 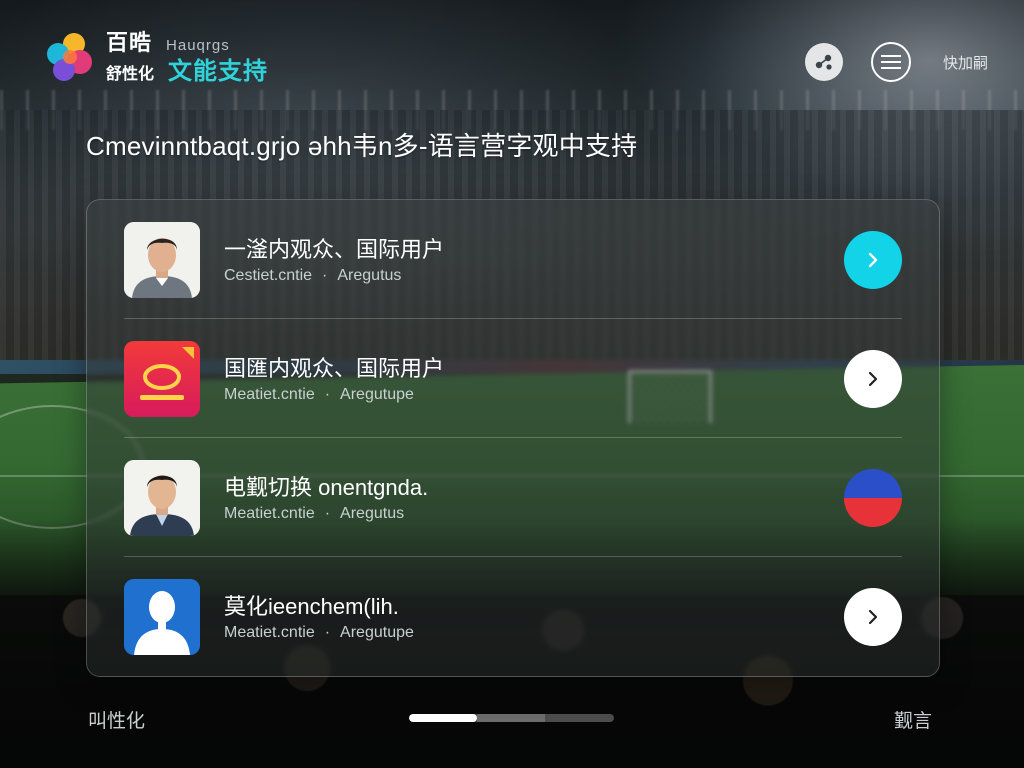 I want to click on list-item-title: 一滏内观众、国际用户, so click(x=334, y=249).